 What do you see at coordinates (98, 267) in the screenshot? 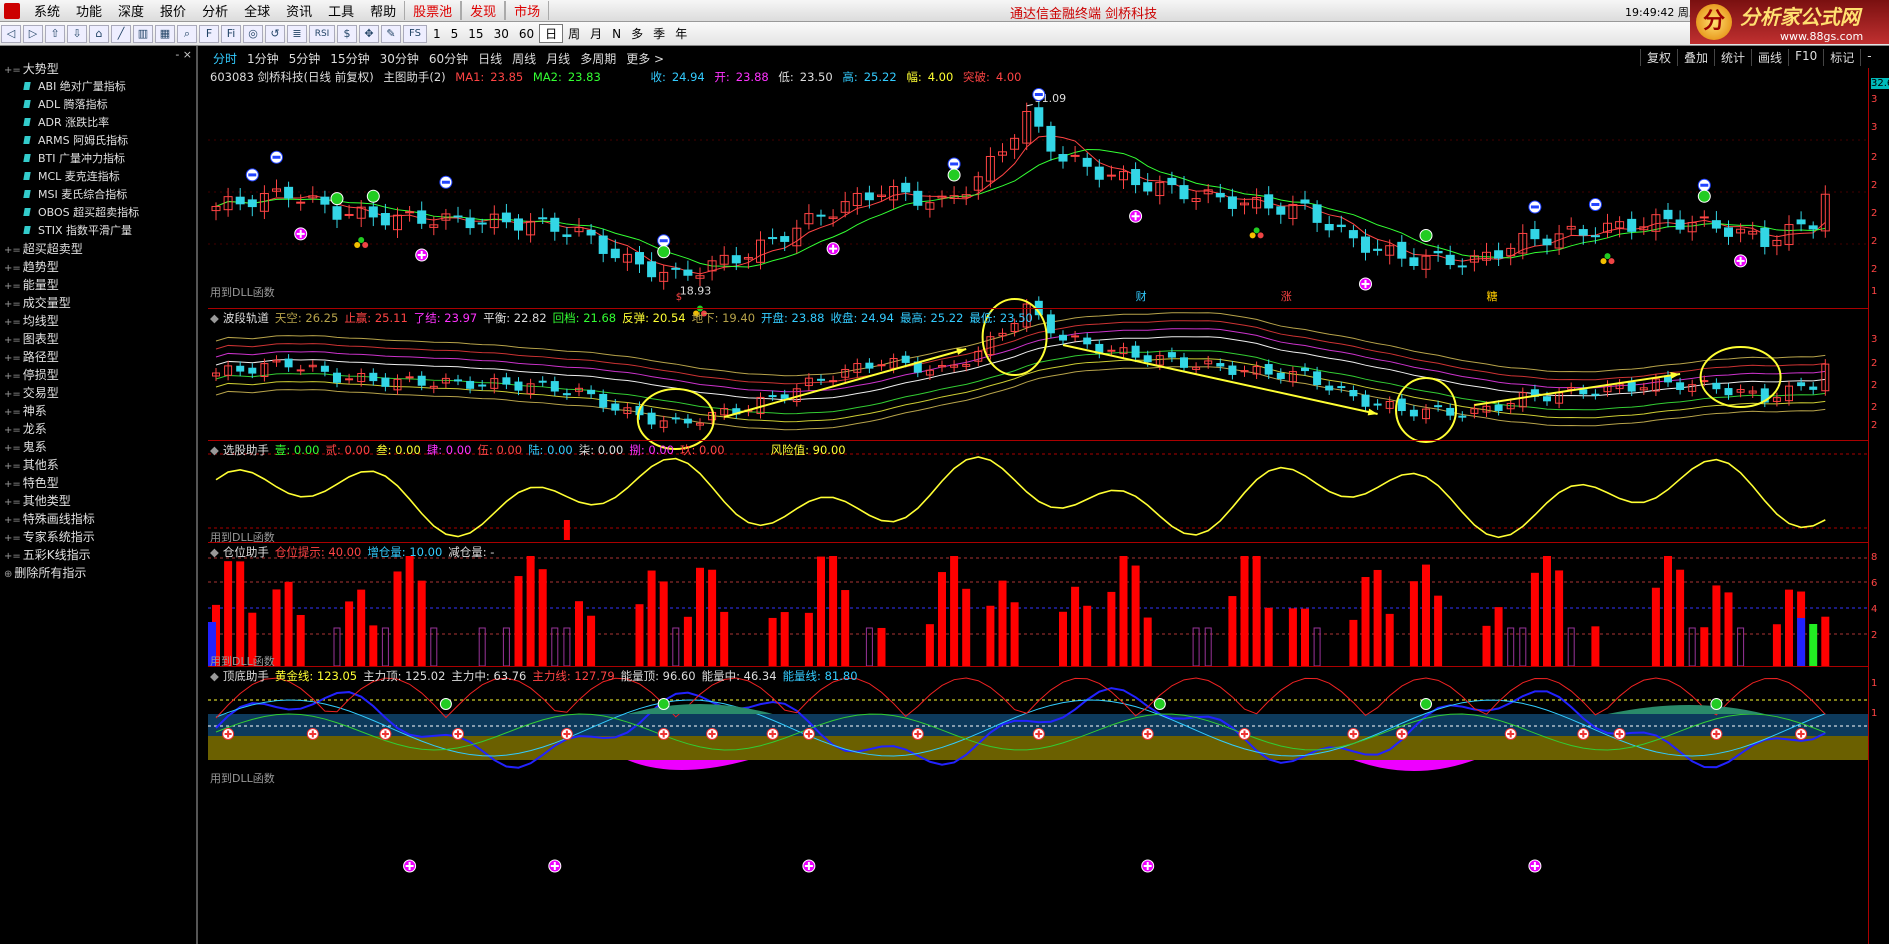
I see `tree-category: += 趋势型` at bounding box center [98, 267].